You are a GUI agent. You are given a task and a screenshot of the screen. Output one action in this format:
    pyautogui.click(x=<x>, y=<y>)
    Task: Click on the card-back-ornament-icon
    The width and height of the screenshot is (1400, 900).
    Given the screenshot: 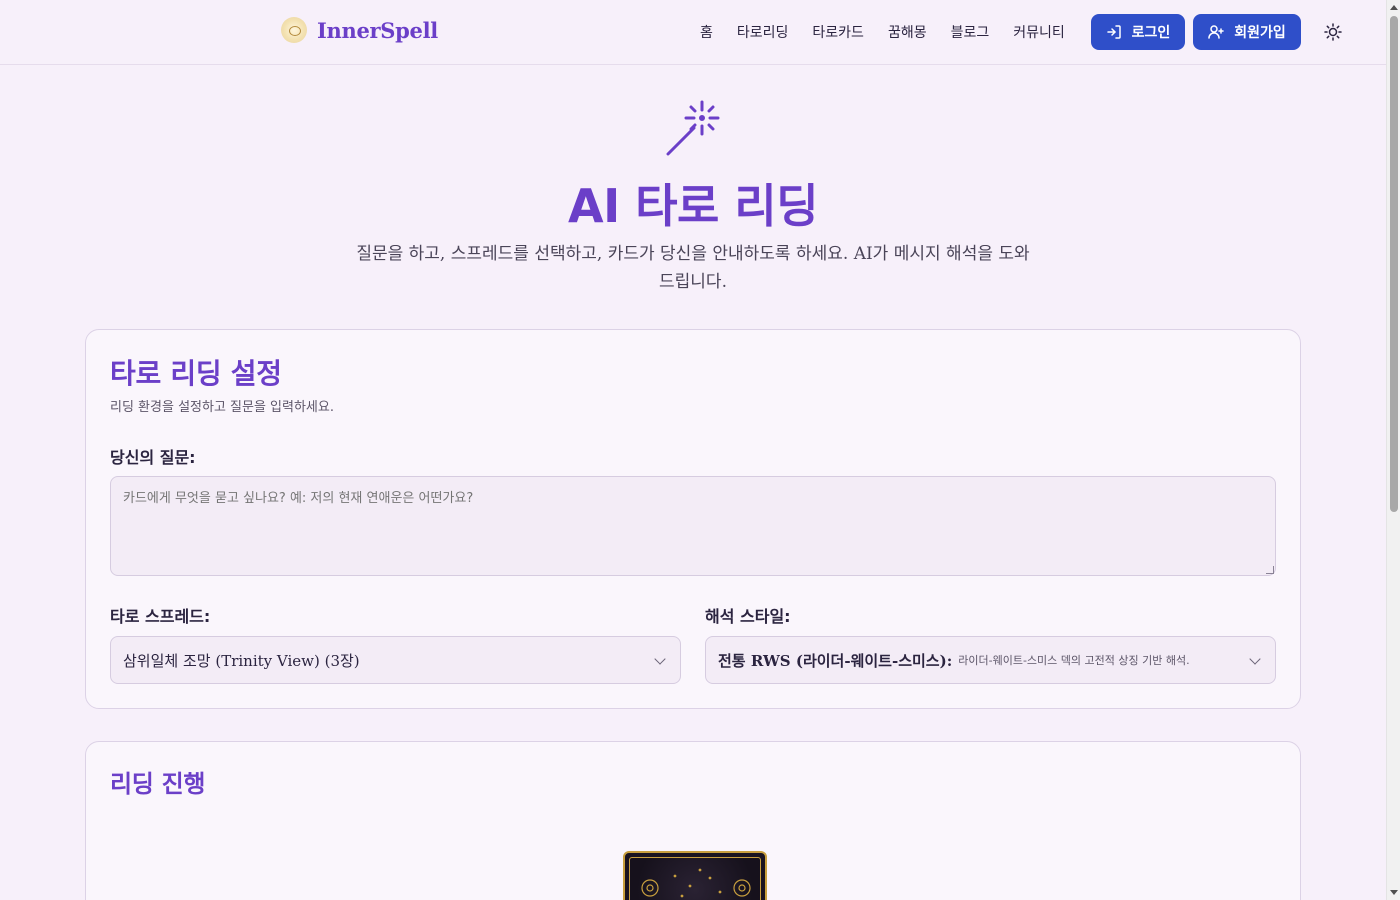 What is the action you would take?
    pyautogui.click(x=696, y=883)
    